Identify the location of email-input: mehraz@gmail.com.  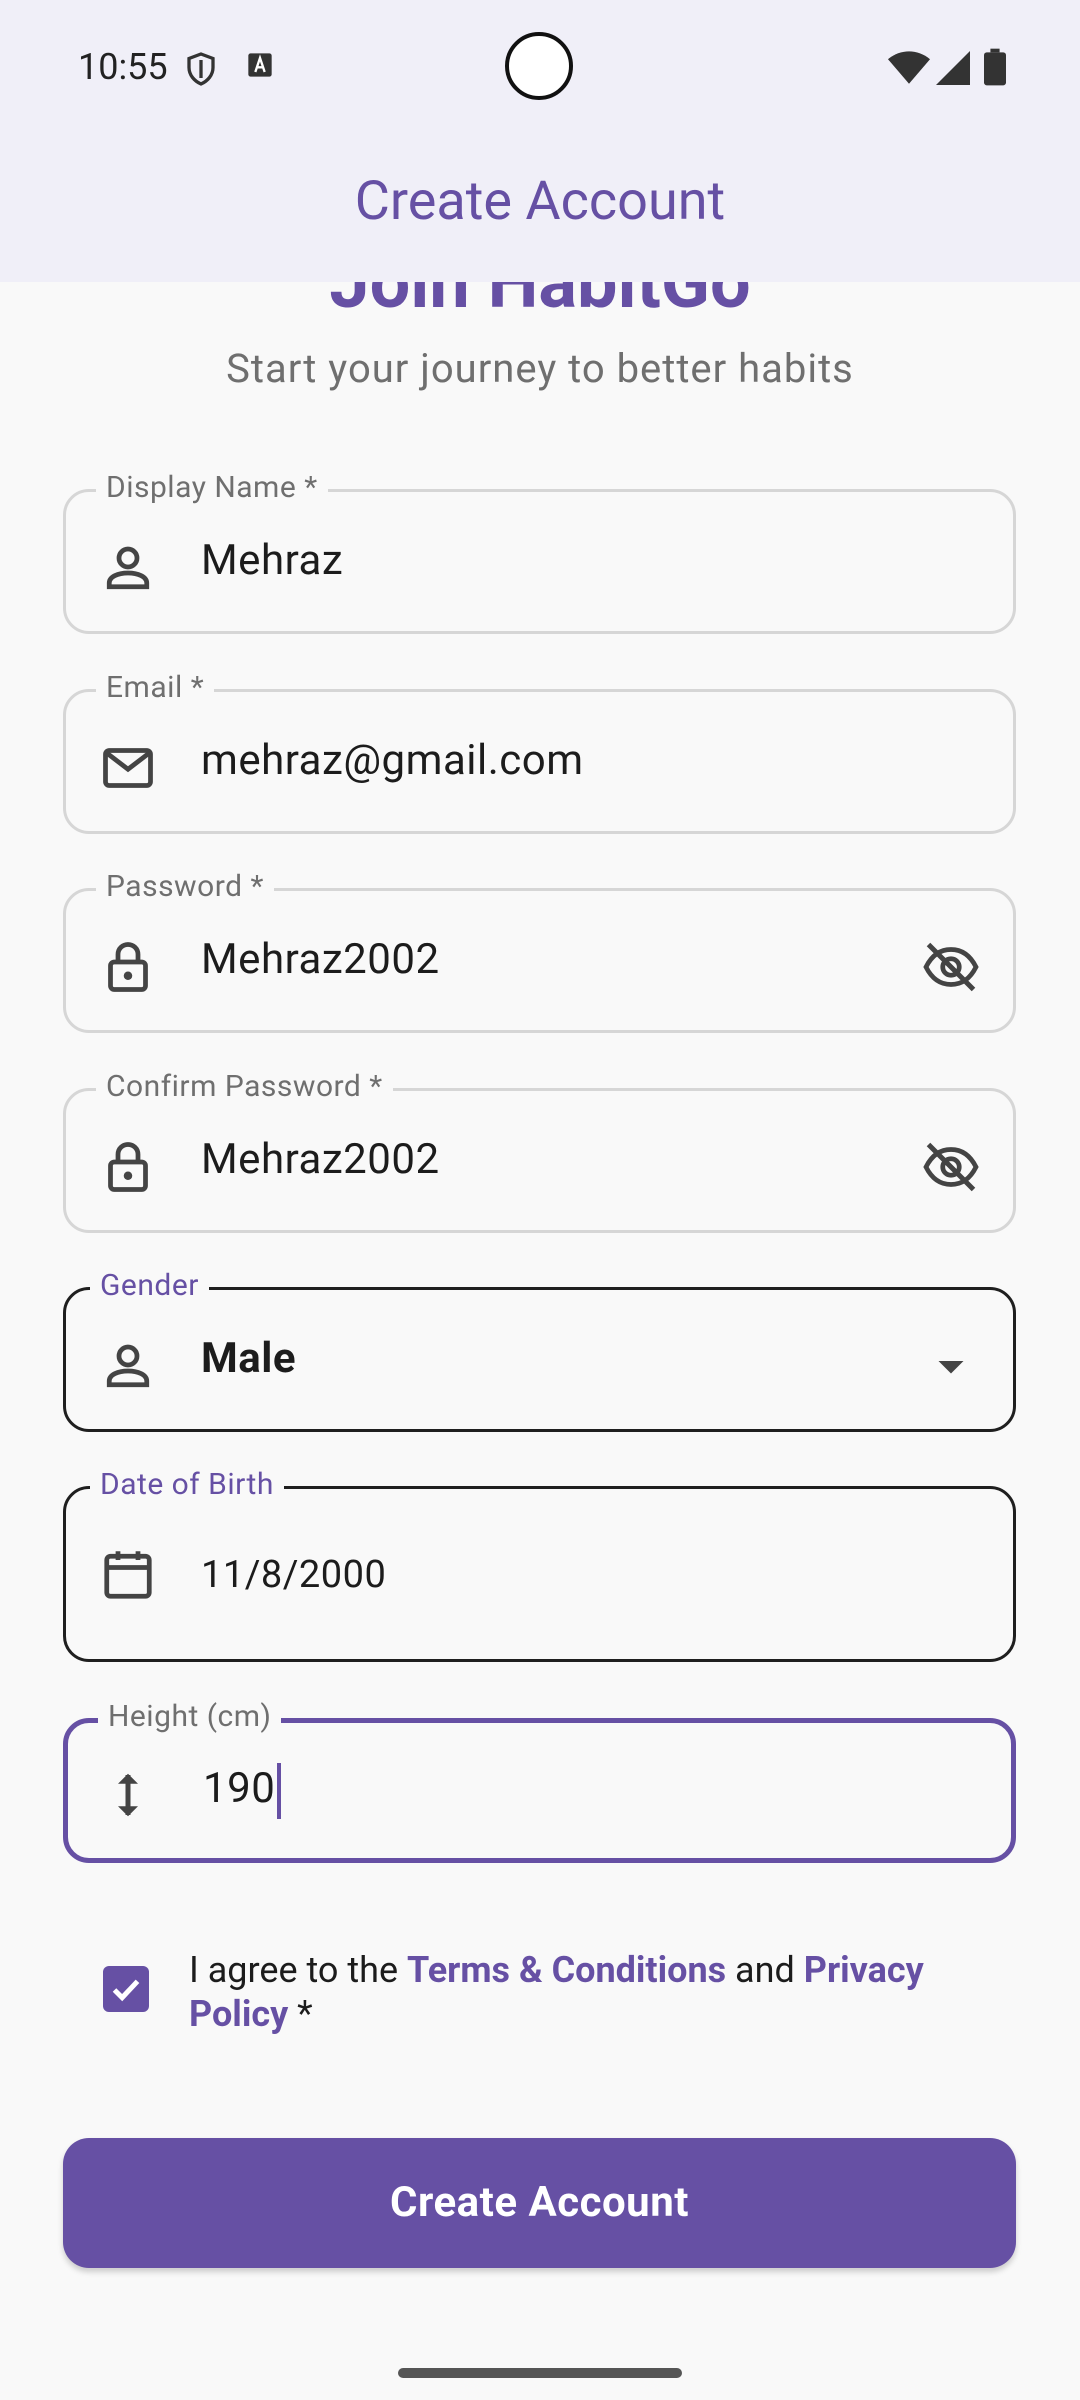
(392, 760).